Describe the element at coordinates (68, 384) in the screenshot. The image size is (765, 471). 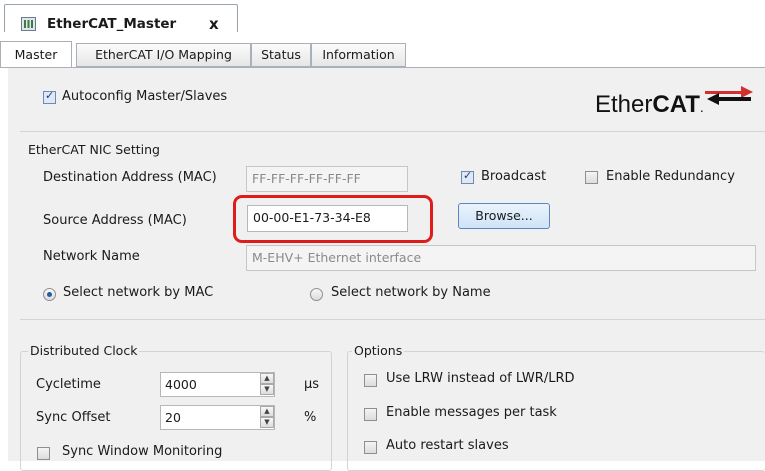
I see `cycletime-label: Cycletime` at that location.